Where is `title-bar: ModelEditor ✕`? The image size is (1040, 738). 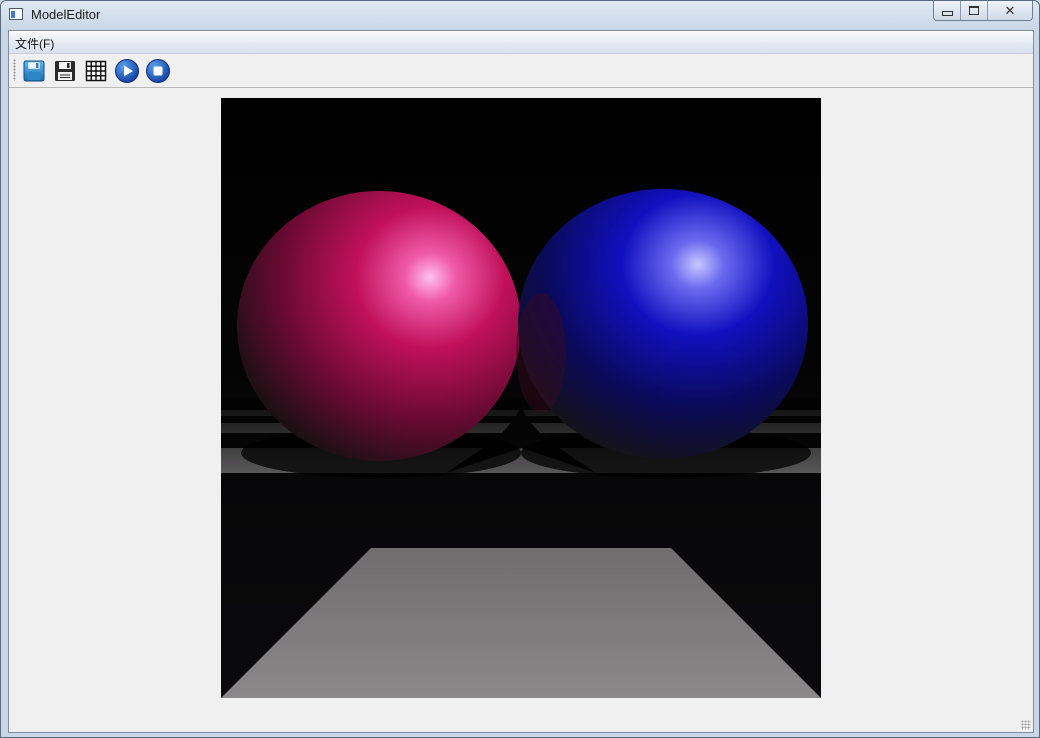 title-bar: ModelEditor ✕ is located at coordinates (520, 15).